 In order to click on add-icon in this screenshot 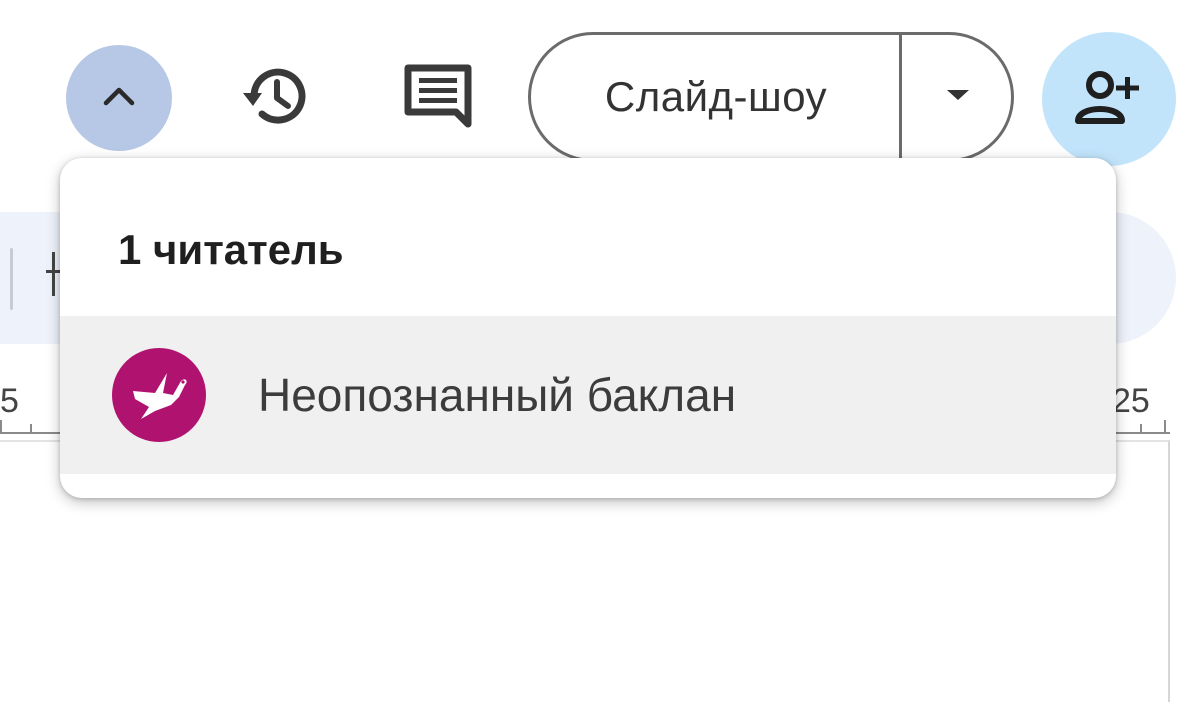, I will do `click(53, 277)`.